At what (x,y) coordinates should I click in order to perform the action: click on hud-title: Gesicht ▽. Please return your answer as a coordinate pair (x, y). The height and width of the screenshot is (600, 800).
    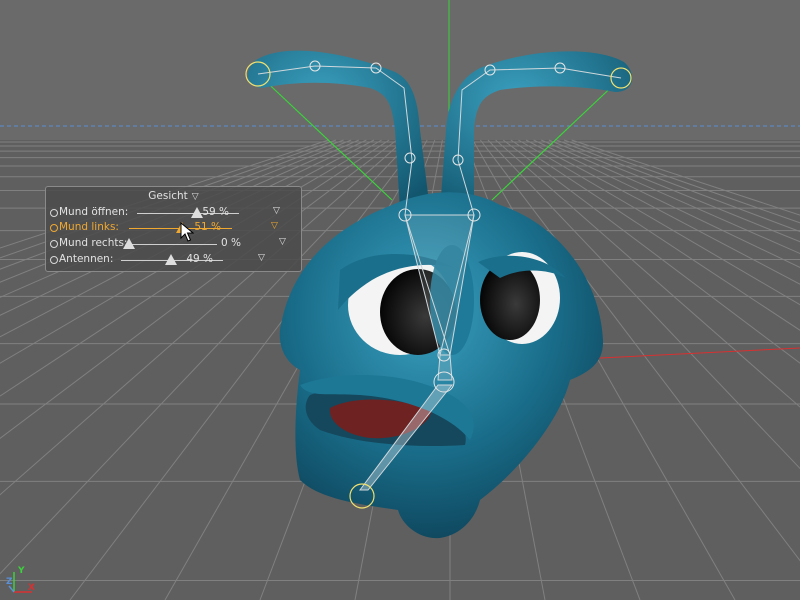
    Looking at the image, I should click on (173, 196).